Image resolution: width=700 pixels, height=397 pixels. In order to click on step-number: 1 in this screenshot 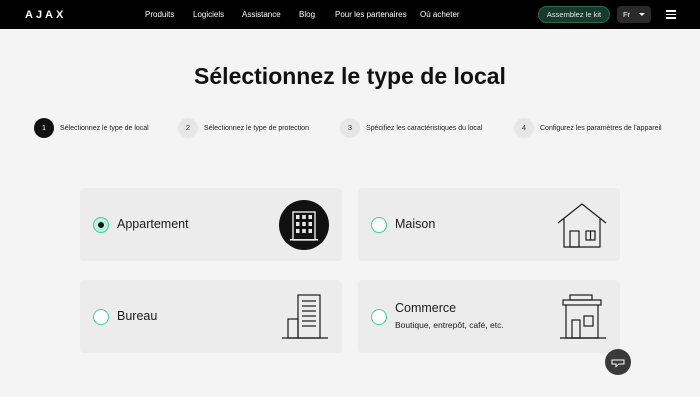, I will do `click(44, 128)`.